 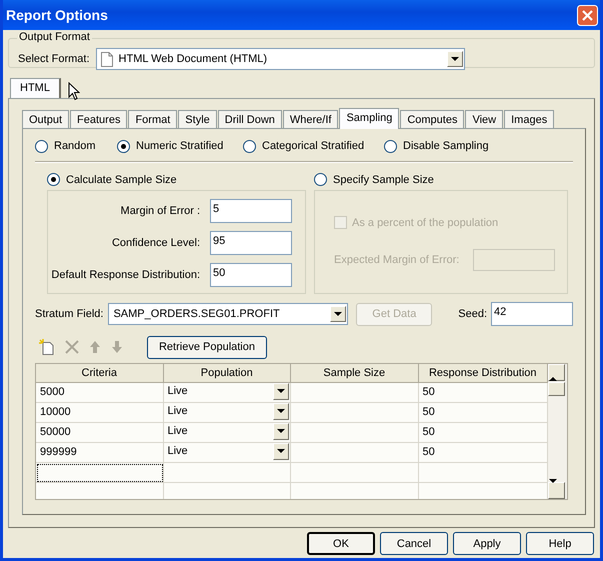 I want to click on tab: Sampling, so click(x=369, y=118).